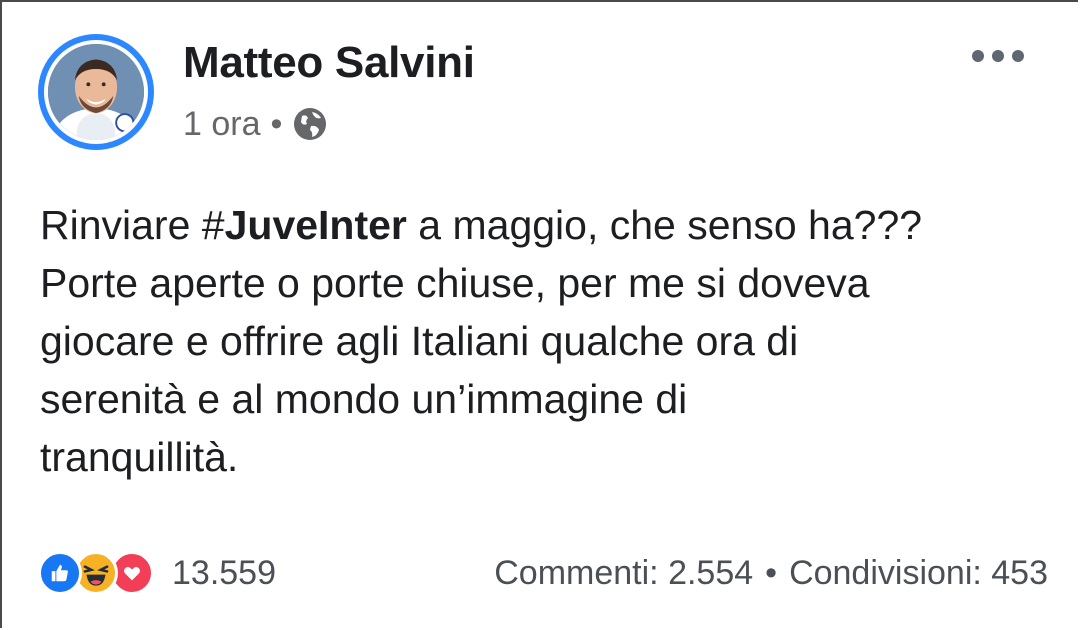  What do you see at coordinates (664, 225) in the screenshot?
I see `post-text-segment: a maggio, che senso ha???` at bounding box center [664, 225].